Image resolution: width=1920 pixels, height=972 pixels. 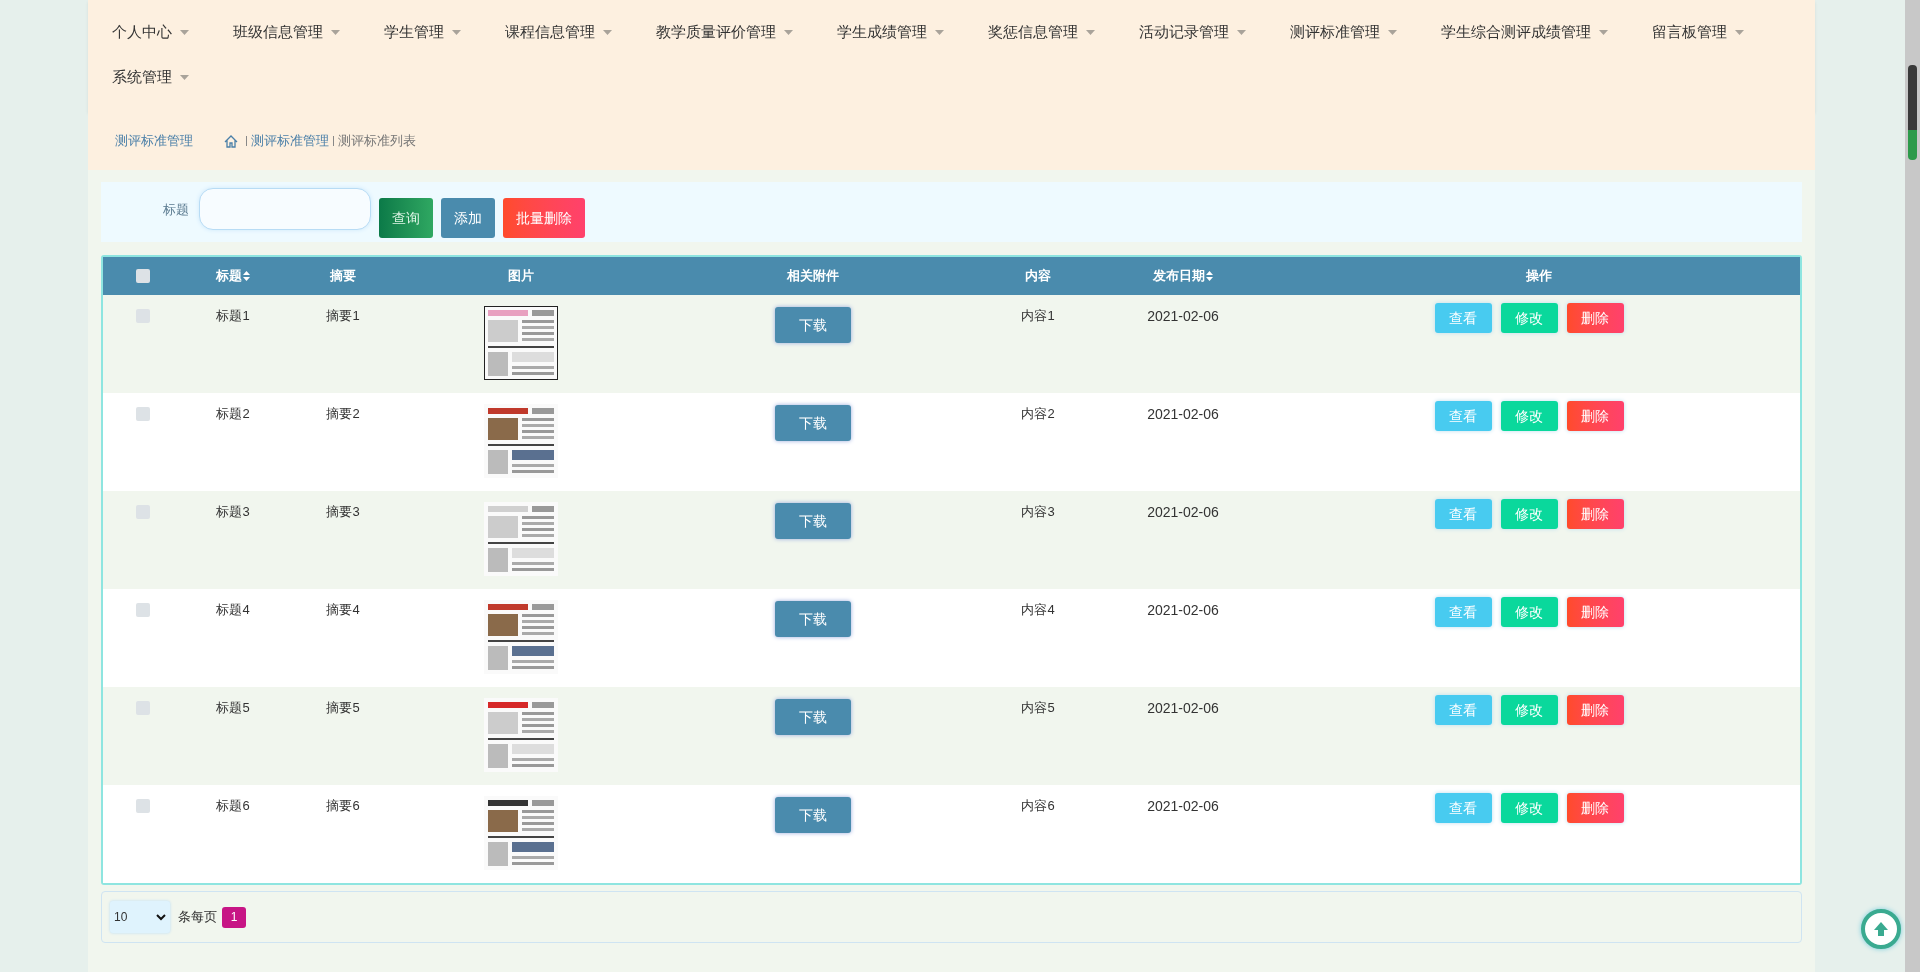 What do you see at coordinates (890, 32) in the screenshot?
I see `nav-menu-item: 学生成绩管理` at bounding box center [890, 32].